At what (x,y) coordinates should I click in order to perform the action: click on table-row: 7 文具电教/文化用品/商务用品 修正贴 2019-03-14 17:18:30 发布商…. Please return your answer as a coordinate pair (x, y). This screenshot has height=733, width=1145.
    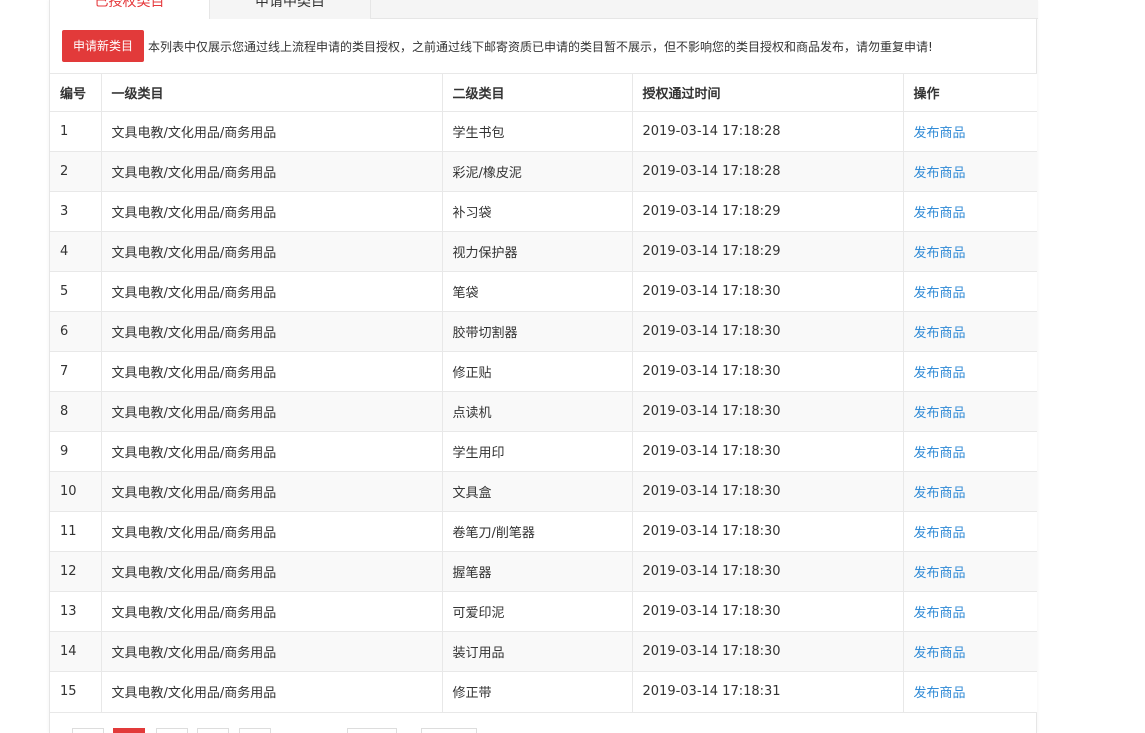
    Looking at the image, I should click on (543, 371).